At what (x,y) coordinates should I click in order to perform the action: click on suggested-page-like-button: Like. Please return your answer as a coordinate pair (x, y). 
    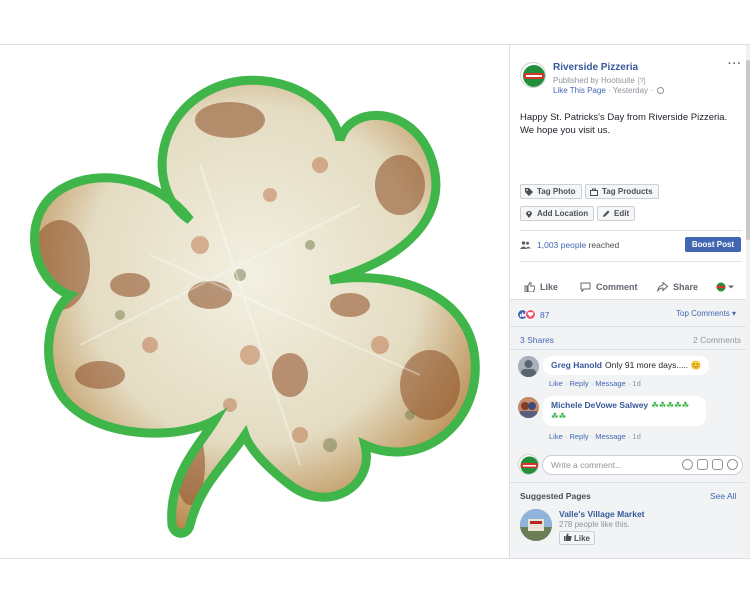
    Looking at the image, I should click on (577, 538).